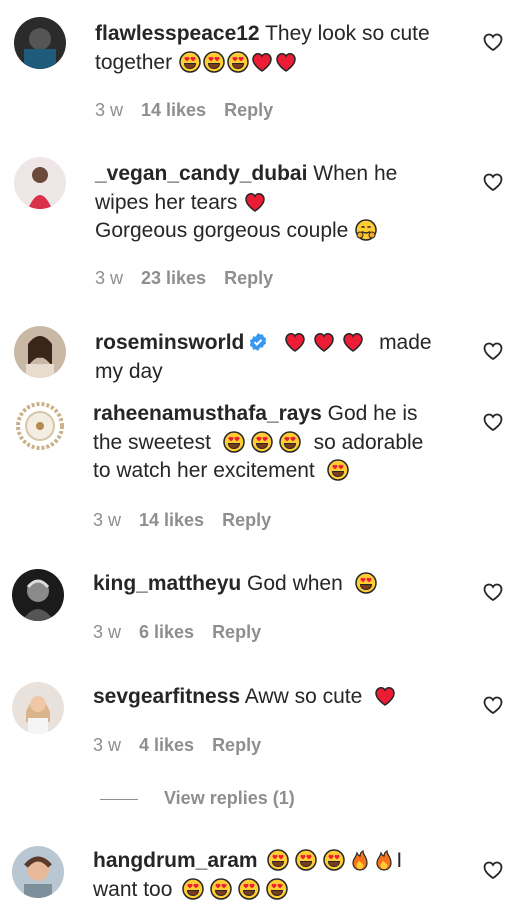  What do you see at coordinates (166, 696) in the screenshot?
I see `comment-username: sevgearfitness` at bounding box center [166, 696].